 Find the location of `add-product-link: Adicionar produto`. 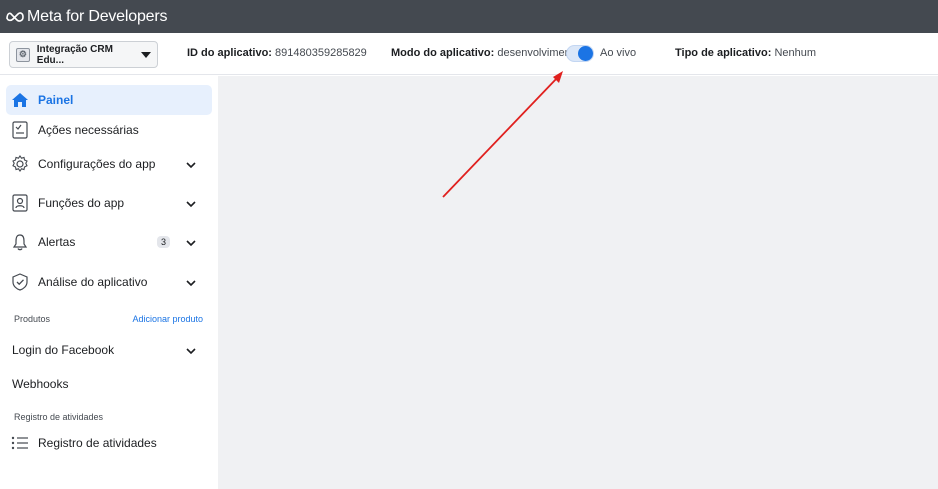

add-product-link: Adicionar produto is located at coordinates (167, 319).